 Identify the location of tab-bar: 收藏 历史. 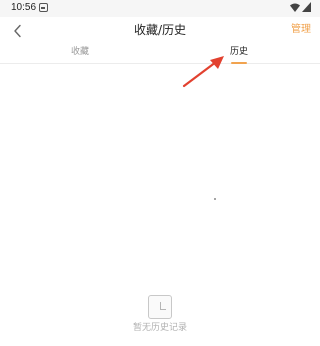
(160, 54).